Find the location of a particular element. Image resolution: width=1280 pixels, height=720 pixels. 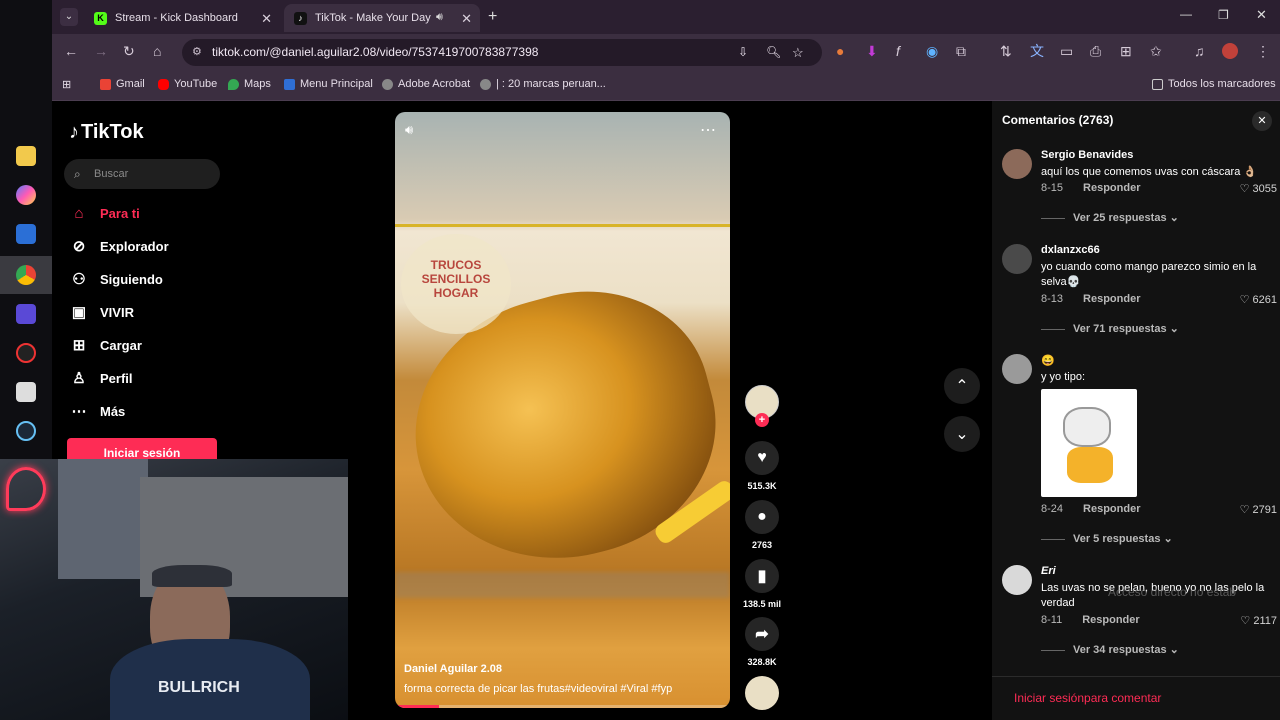

home-icon: ⌂ is located at coordinates (157, 51).